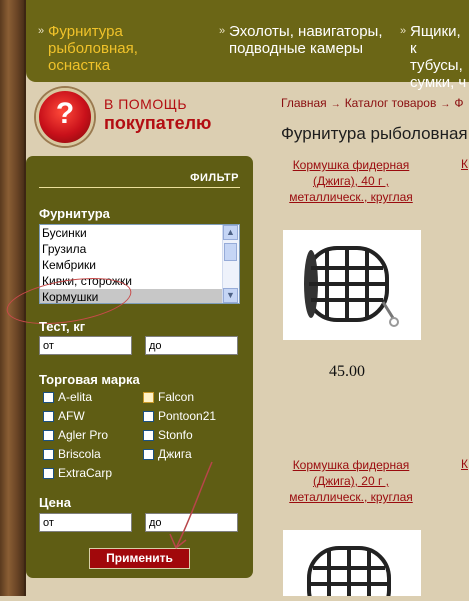 The height and width of the screenshot is (601, 469). What do you see at coordinates (230, 232) in the screenshot?
I see `scroll-up-icon: ▲` at bounding box center [230, 232].